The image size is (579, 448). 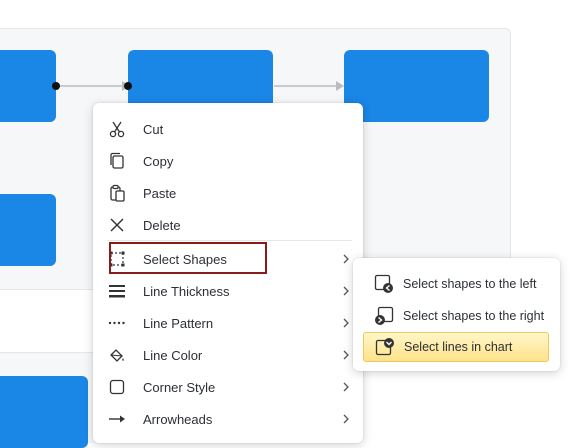 What do you see at coordinates (117, 355) in the screenshot?
I see `paint-bucket-icon` at bounding box center [117, 355].